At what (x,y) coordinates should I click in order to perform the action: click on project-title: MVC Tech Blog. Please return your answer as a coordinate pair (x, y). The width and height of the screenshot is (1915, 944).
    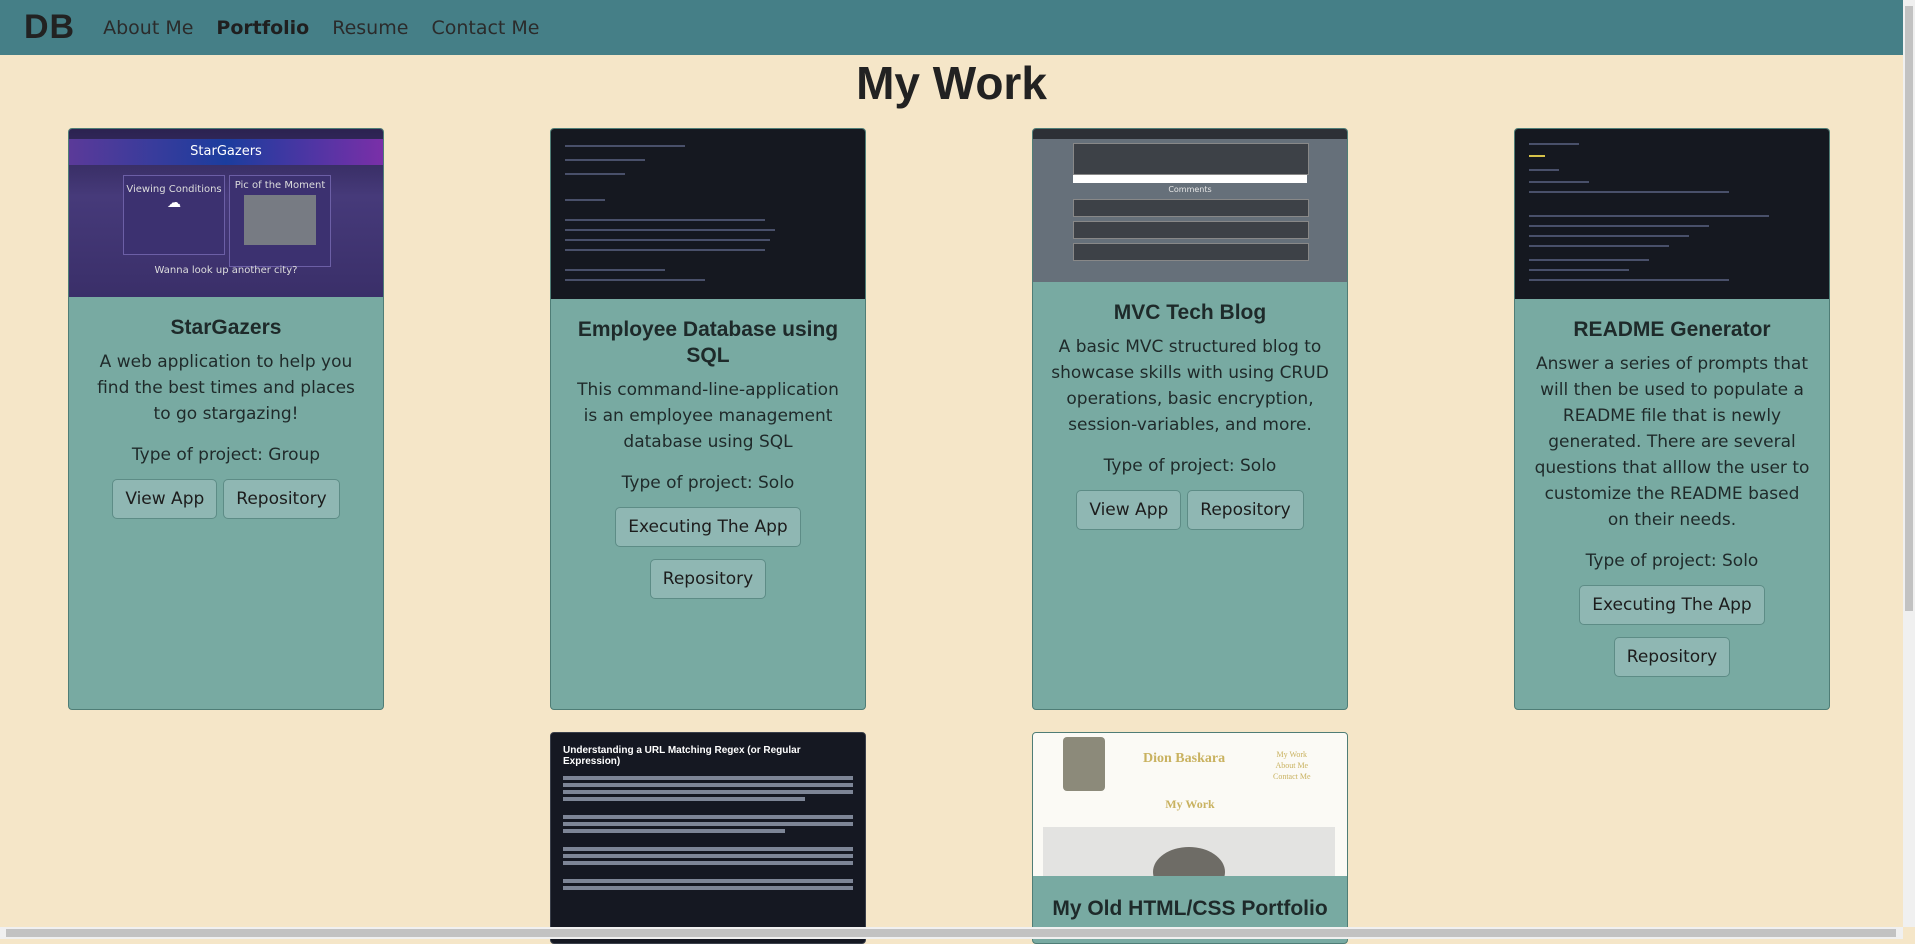
    Looking at the image, I should click on (1190, 312).